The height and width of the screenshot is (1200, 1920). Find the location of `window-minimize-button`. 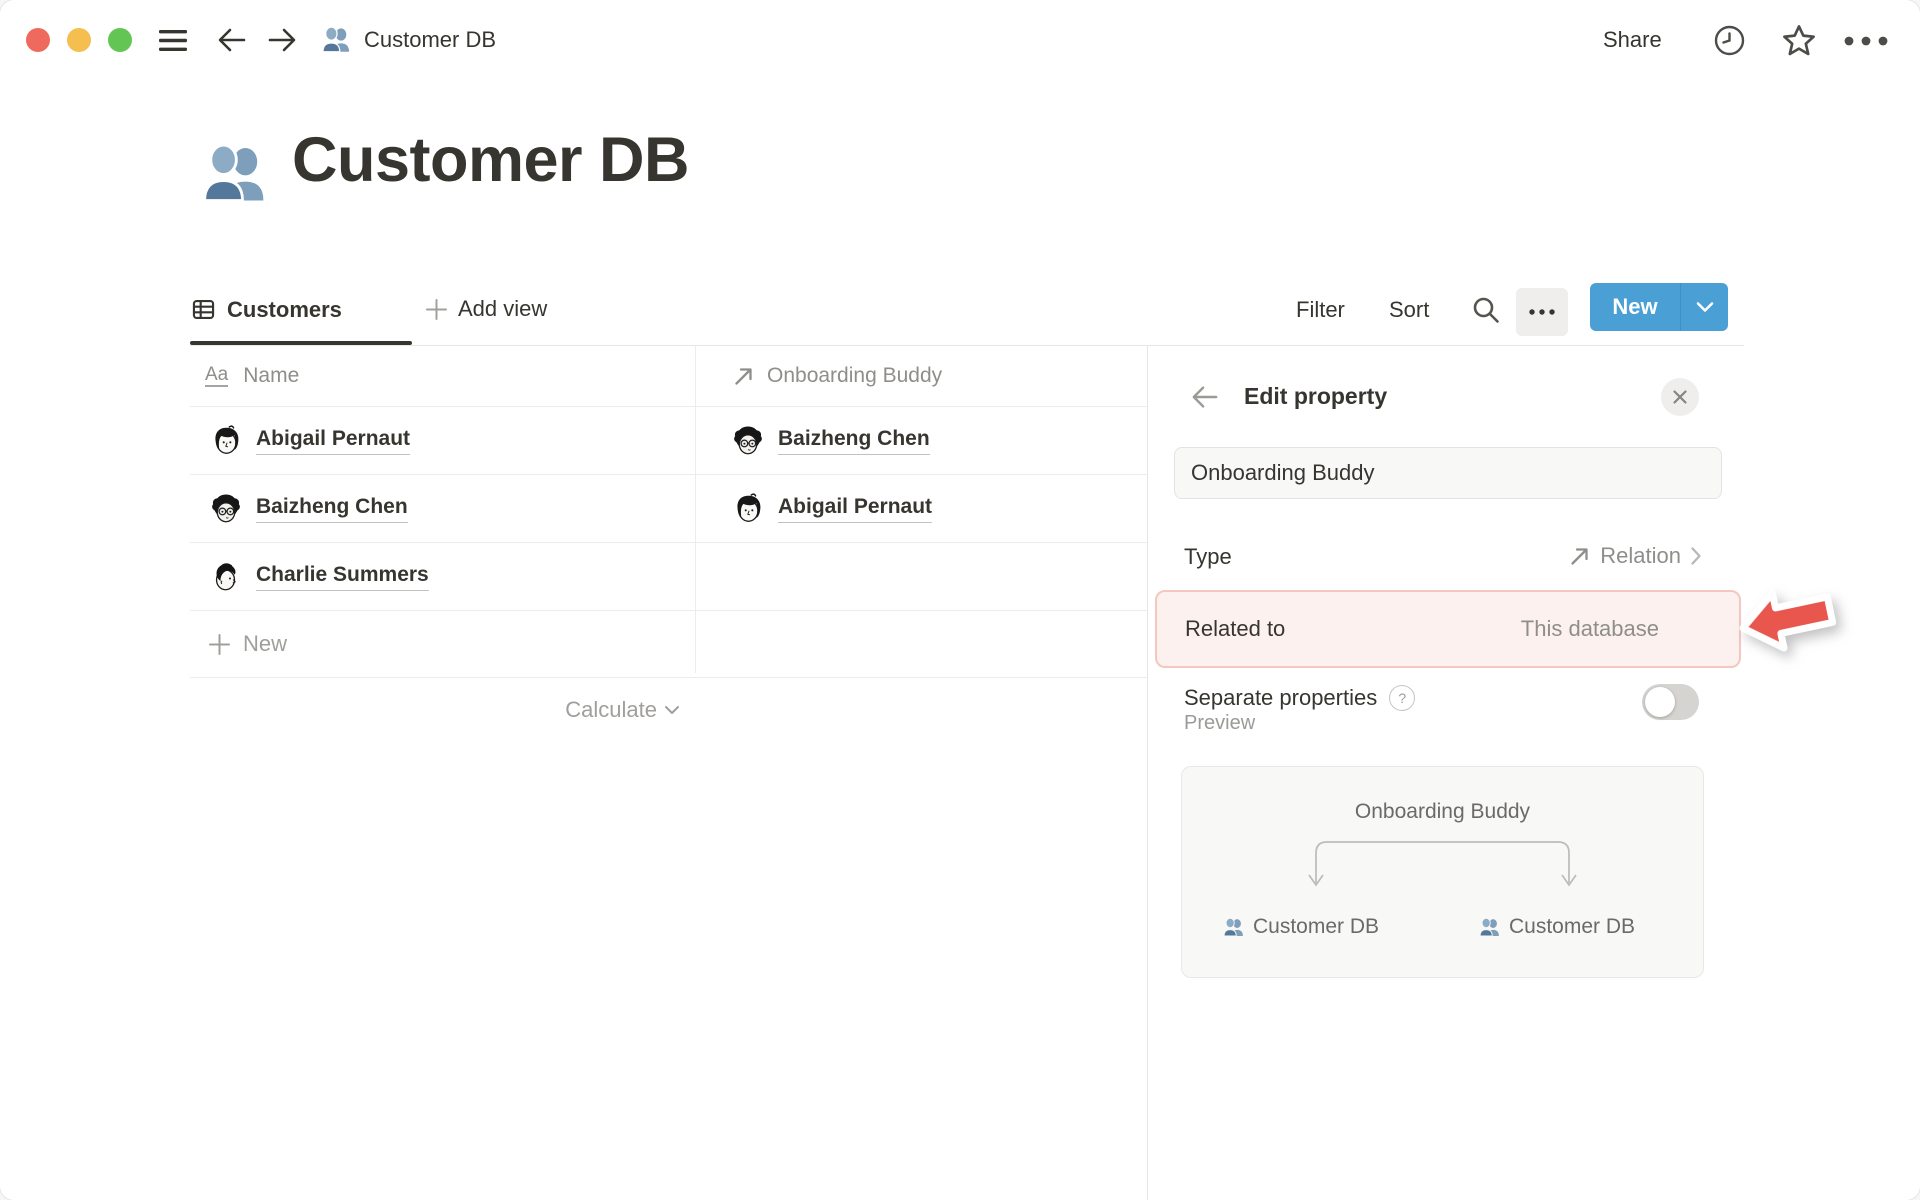

window-minimize-button is located at coordinates (79, 40).